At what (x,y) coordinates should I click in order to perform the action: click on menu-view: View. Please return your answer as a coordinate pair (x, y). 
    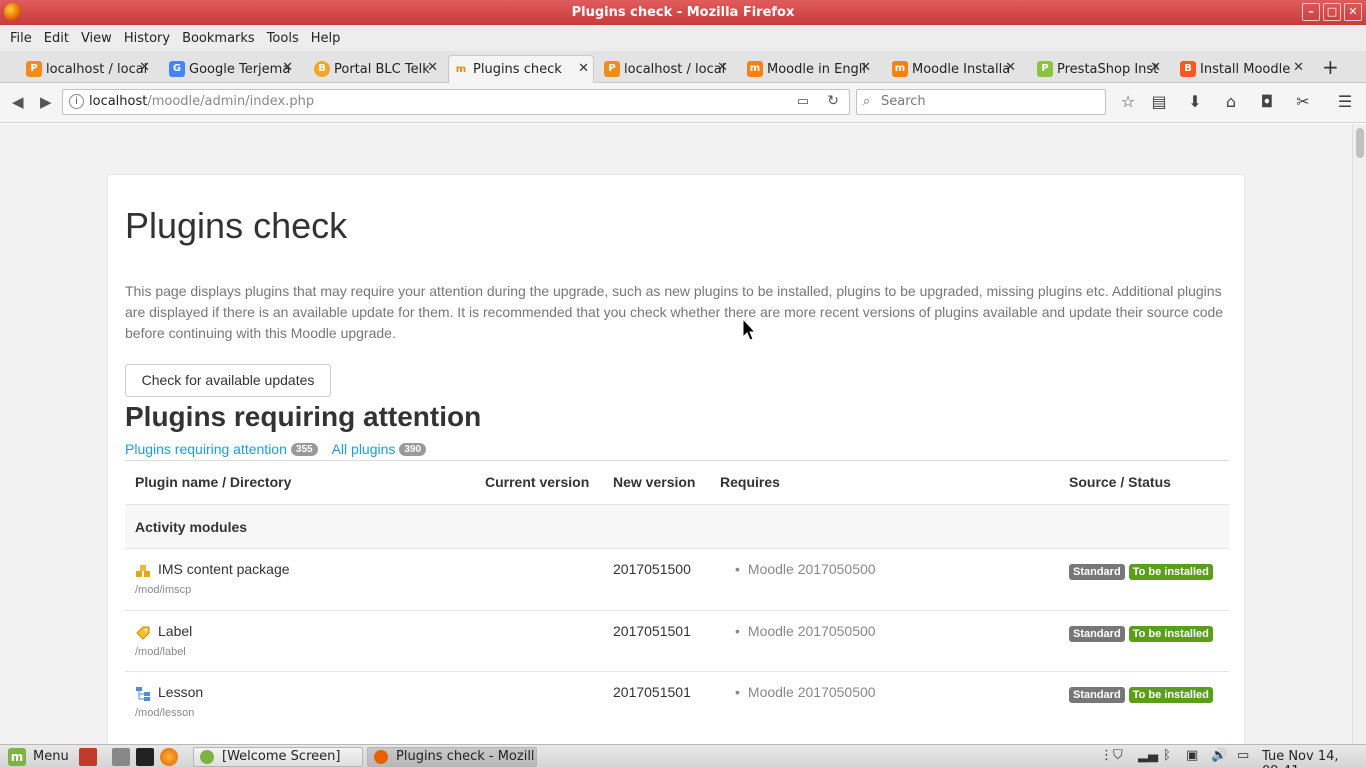
    Looking at the image, I should click on (96, 38).